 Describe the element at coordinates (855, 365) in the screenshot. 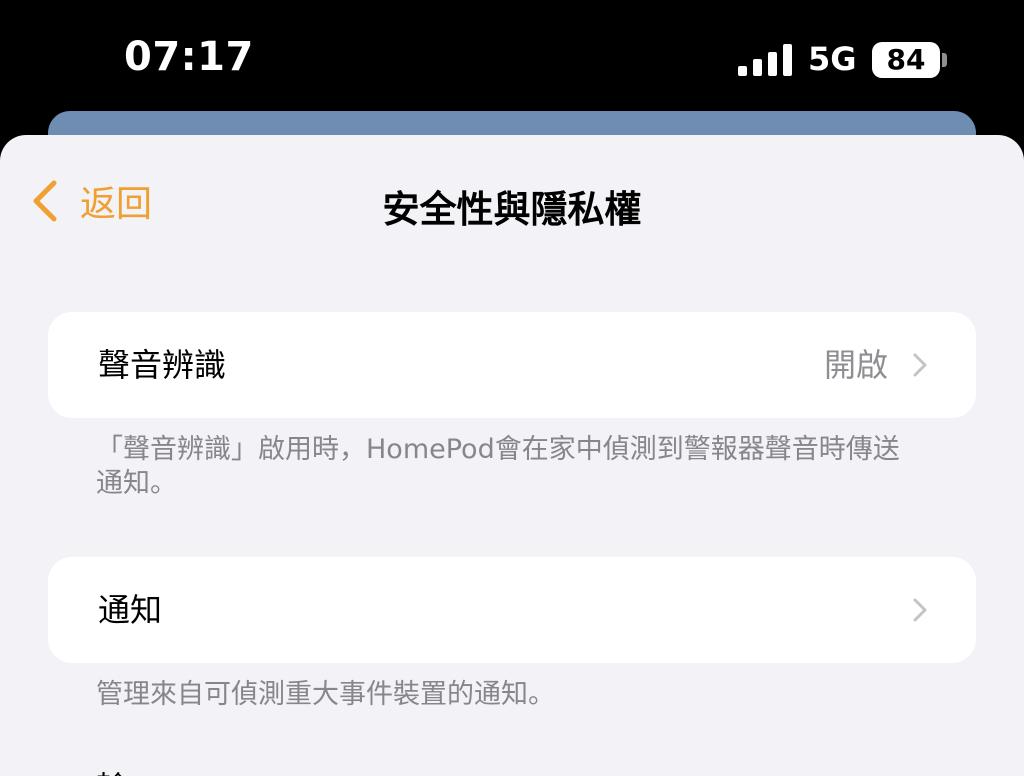

I see `sound-recognition-value: 開啟` at that location.